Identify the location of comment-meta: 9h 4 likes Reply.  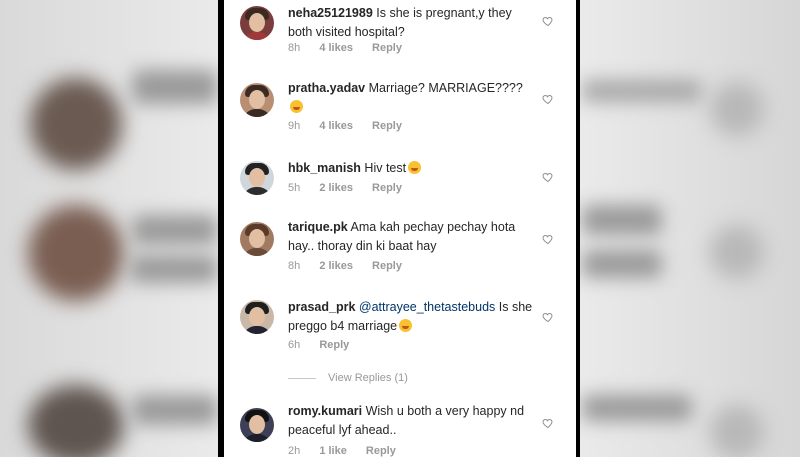
(353, 126).